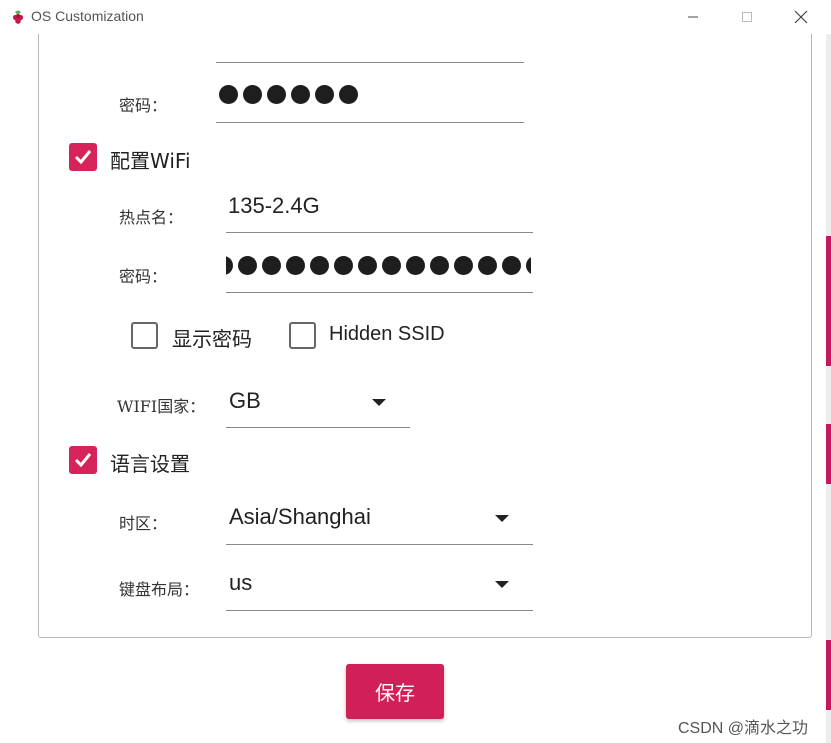 This screenshot has width=831, height=743. What do you see at coordinates (274, 206) in the screenshot?
I see `ssid-input: 135-2.4G` at bounding box center [274, 206].